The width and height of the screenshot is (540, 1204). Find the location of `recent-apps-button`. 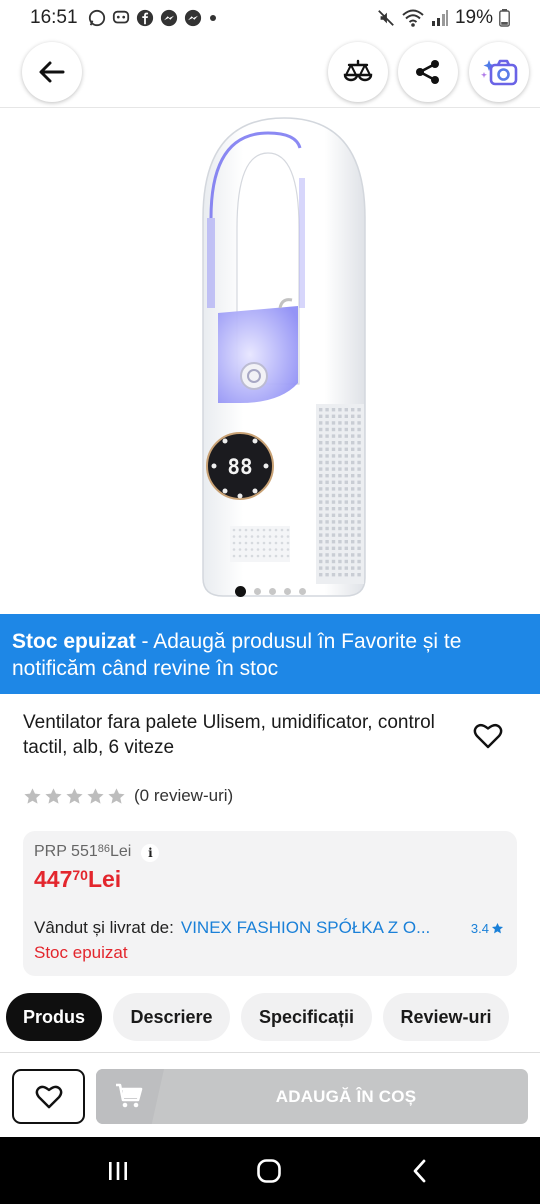

recent-apps-button is located at coordinates (118, 1171).